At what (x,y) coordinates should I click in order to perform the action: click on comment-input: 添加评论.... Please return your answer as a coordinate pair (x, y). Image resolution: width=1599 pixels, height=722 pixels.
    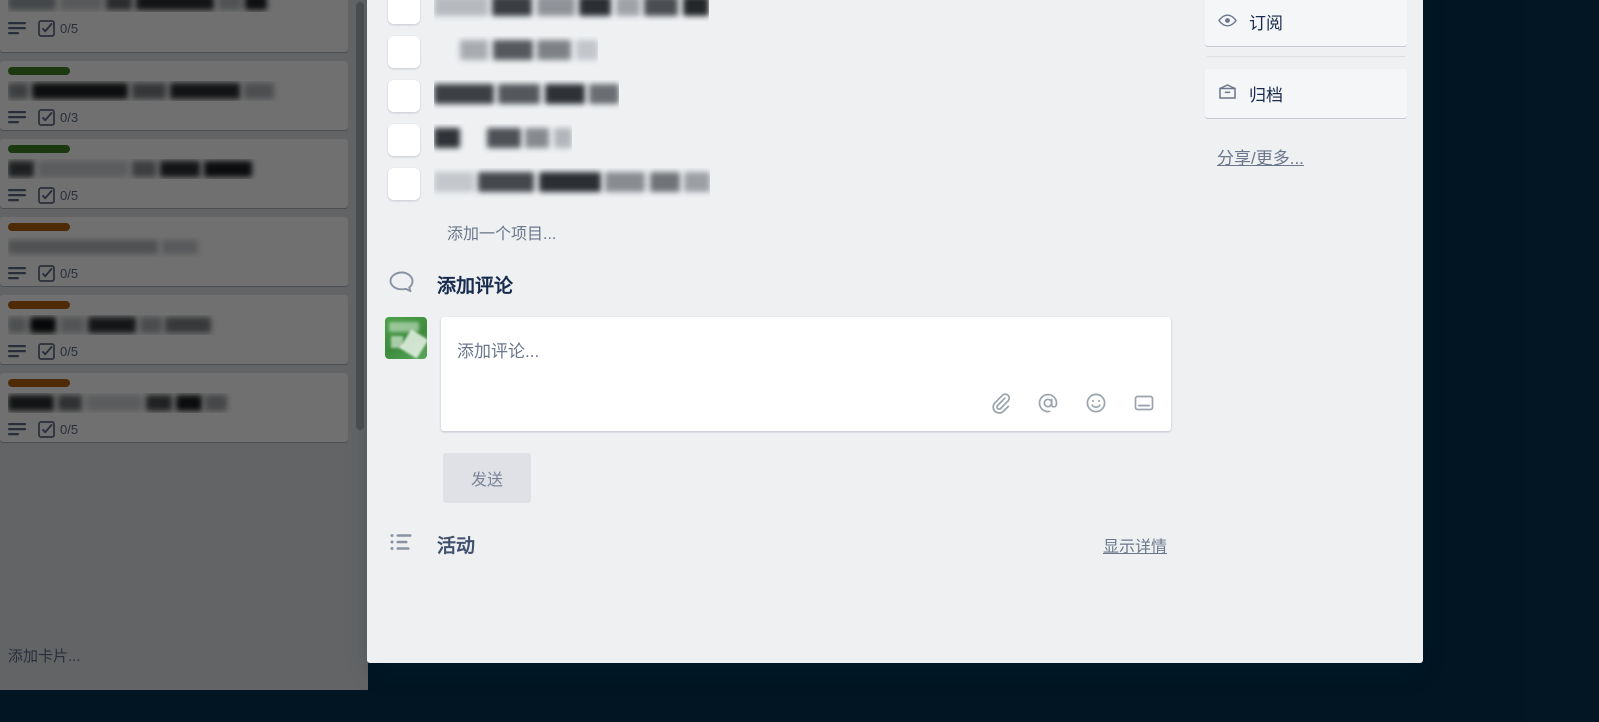
    Looking at the image, I should click on (806, 374).